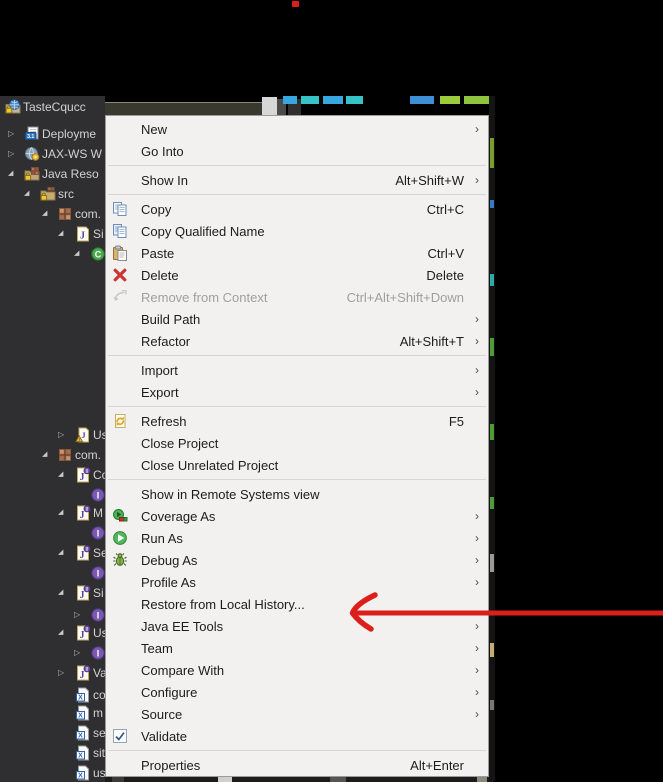 The image size is (663, 782). I want to click on tree-item-us: Xus, so click(52, 772).